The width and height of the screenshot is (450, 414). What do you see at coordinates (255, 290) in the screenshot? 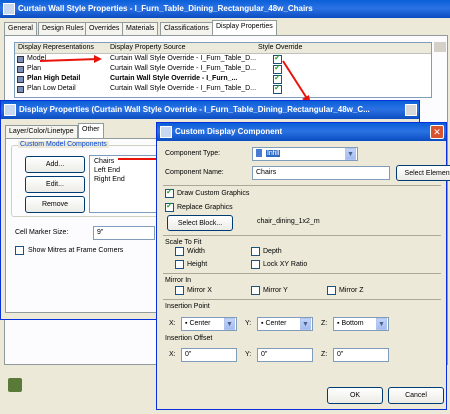
I see `mirror-y-checkbox` at bounding box center [255, 290].